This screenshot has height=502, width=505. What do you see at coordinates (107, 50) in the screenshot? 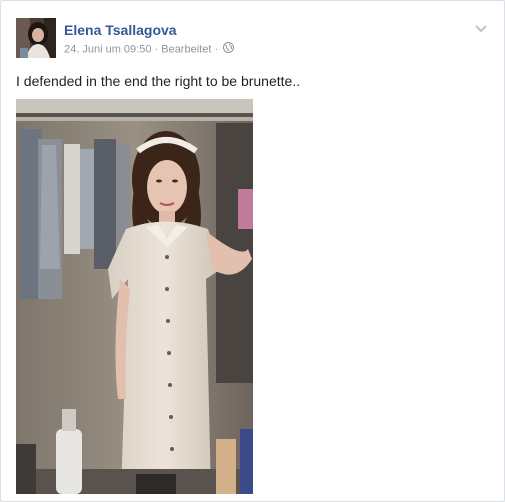
I see `post-timestamp: 24. Juni um 09:50` at bounding box center [107, 50].